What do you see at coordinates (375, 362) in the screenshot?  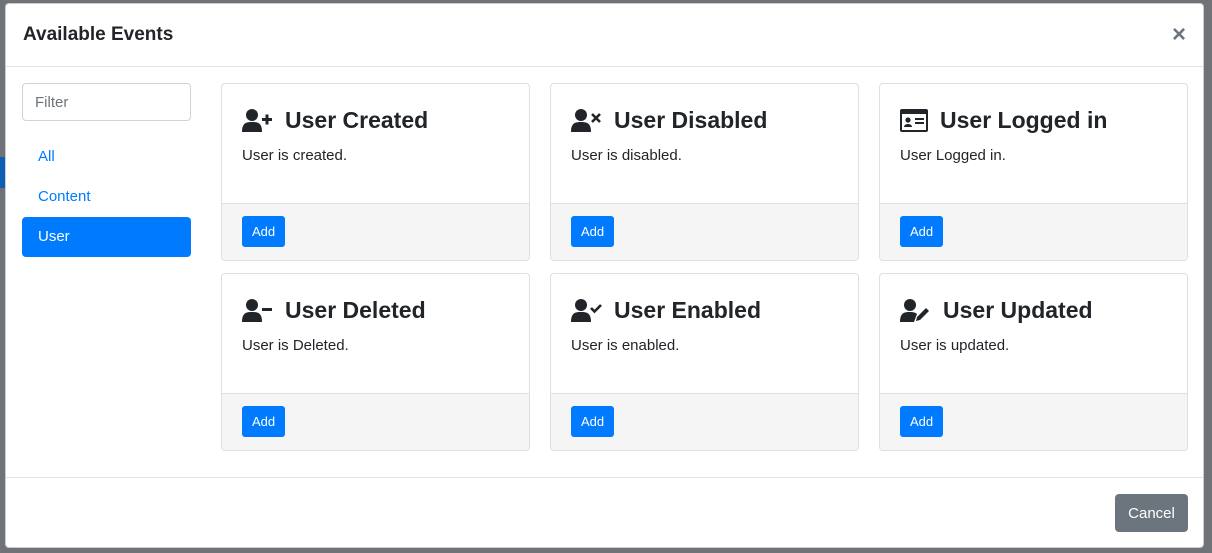 I see `event-card-user-deleted: User Deleted User is Deleted. Add` at bounding box center [375, 362].